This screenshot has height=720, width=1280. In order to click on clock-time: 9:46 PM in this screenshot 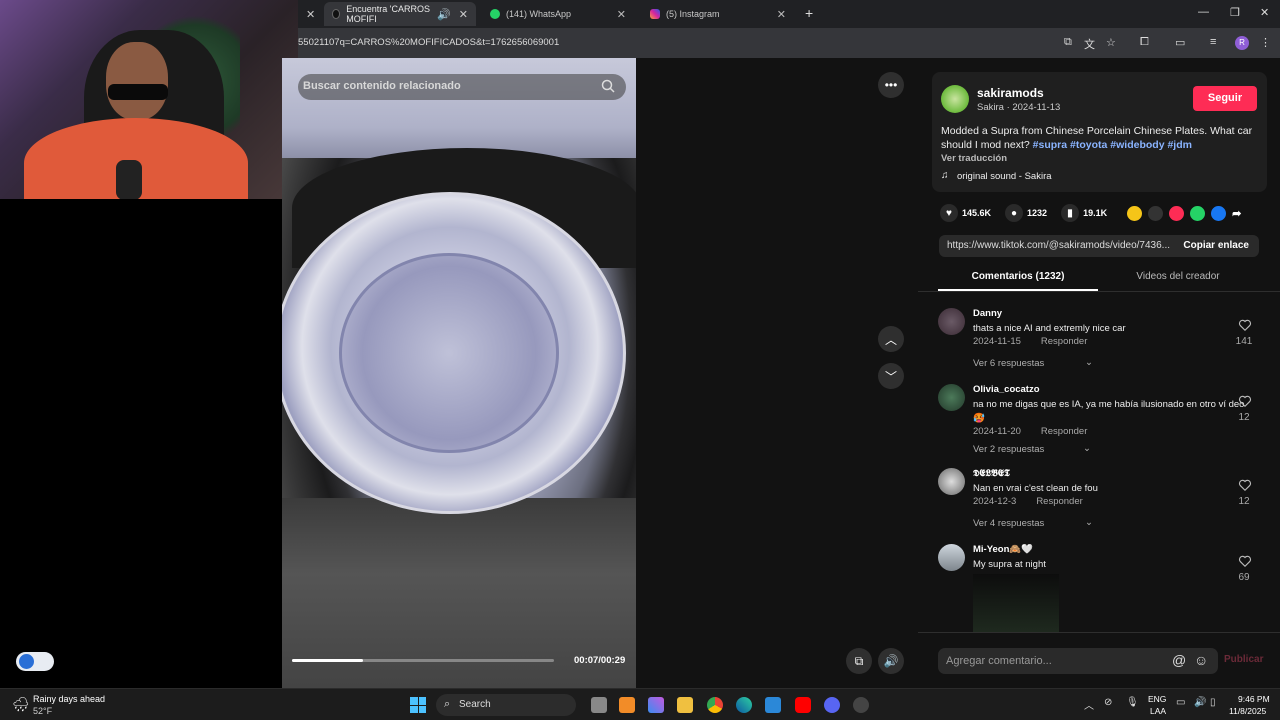, I will do `click(1254, 699)`.